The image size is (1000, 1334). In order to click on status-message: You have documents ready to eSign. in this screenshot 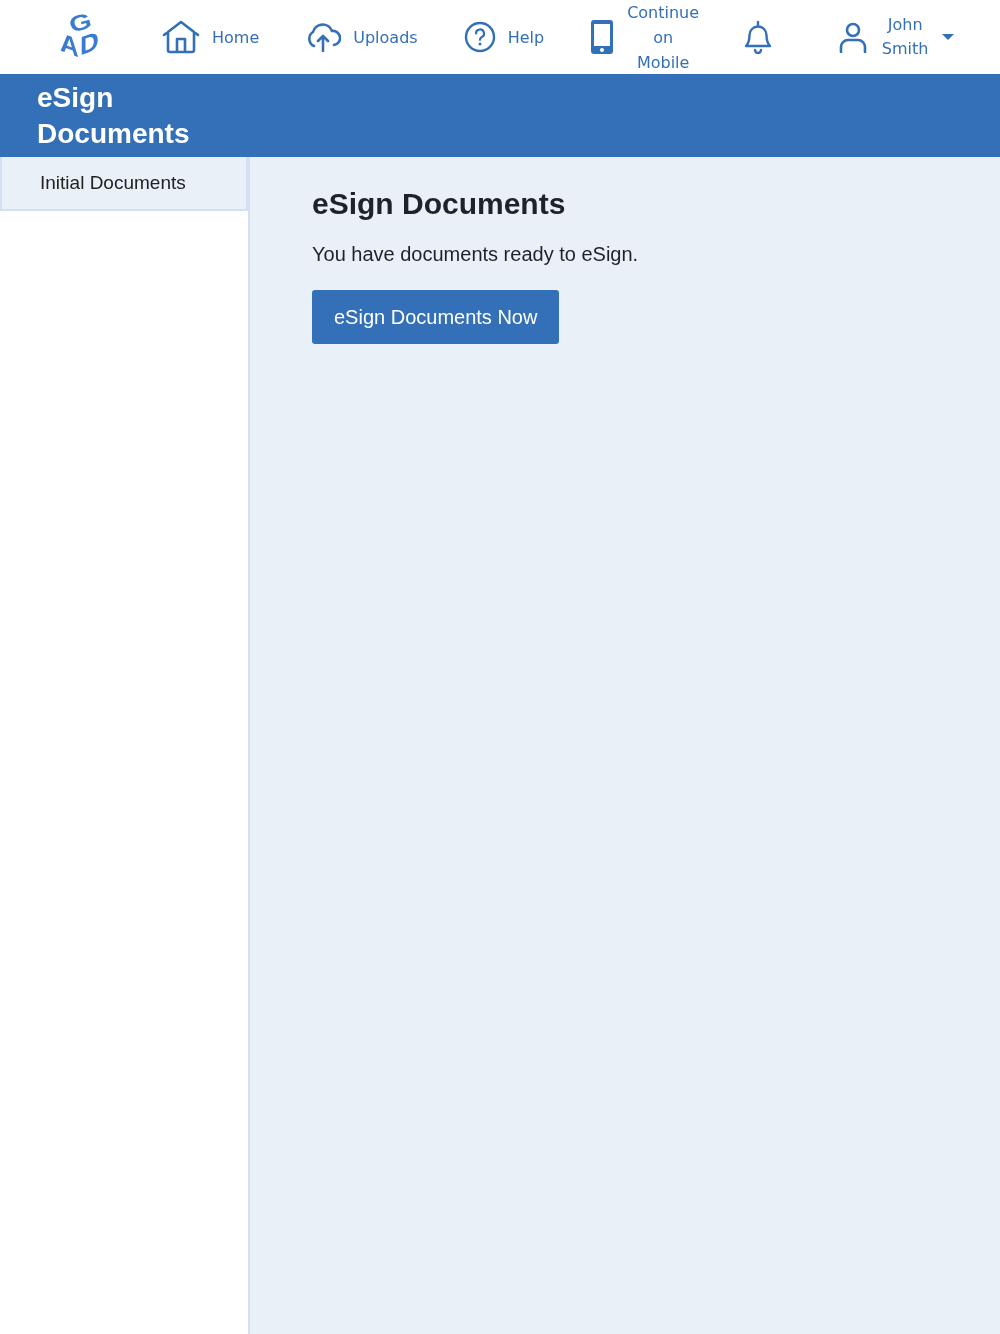, I will do `click(476, 254)`.